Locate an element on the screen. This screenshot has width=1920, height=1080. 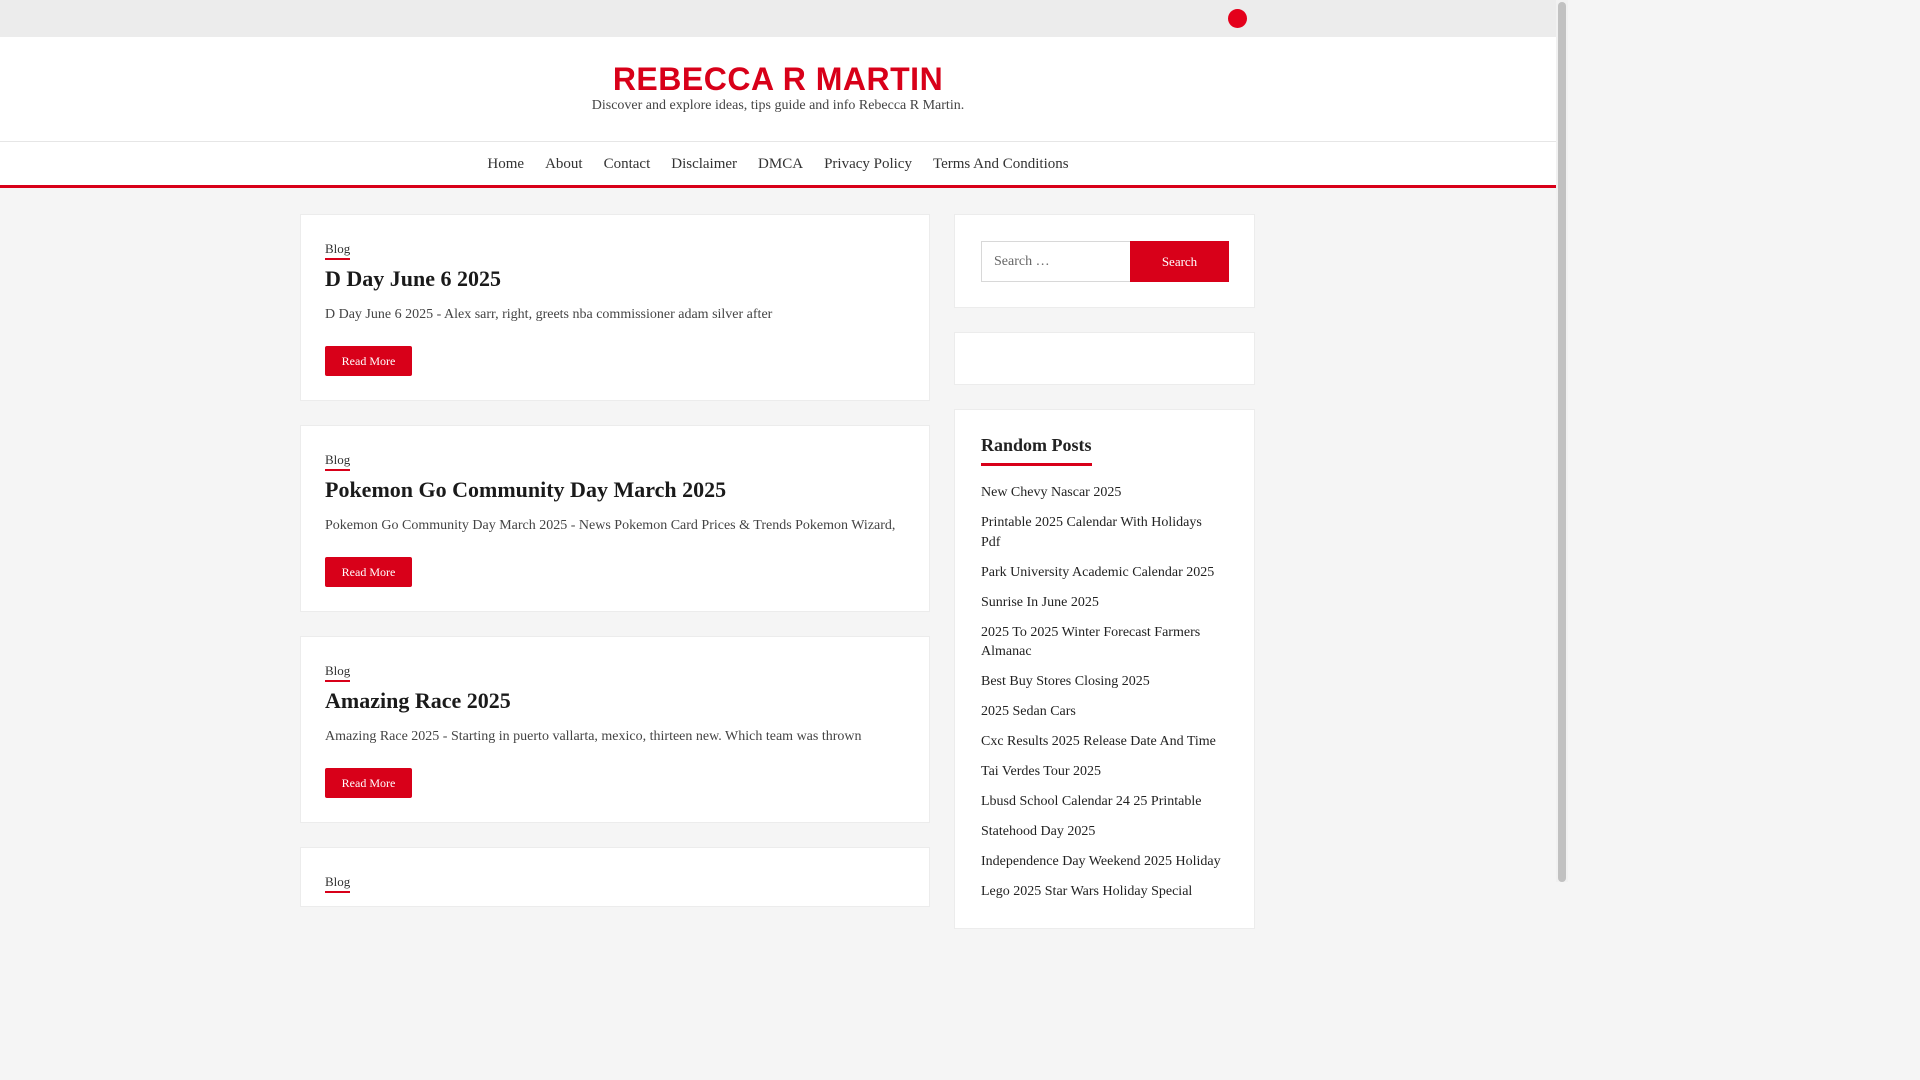
nav-item-privacy-policy: Privacy Policy is located at coordinates (868, 164).